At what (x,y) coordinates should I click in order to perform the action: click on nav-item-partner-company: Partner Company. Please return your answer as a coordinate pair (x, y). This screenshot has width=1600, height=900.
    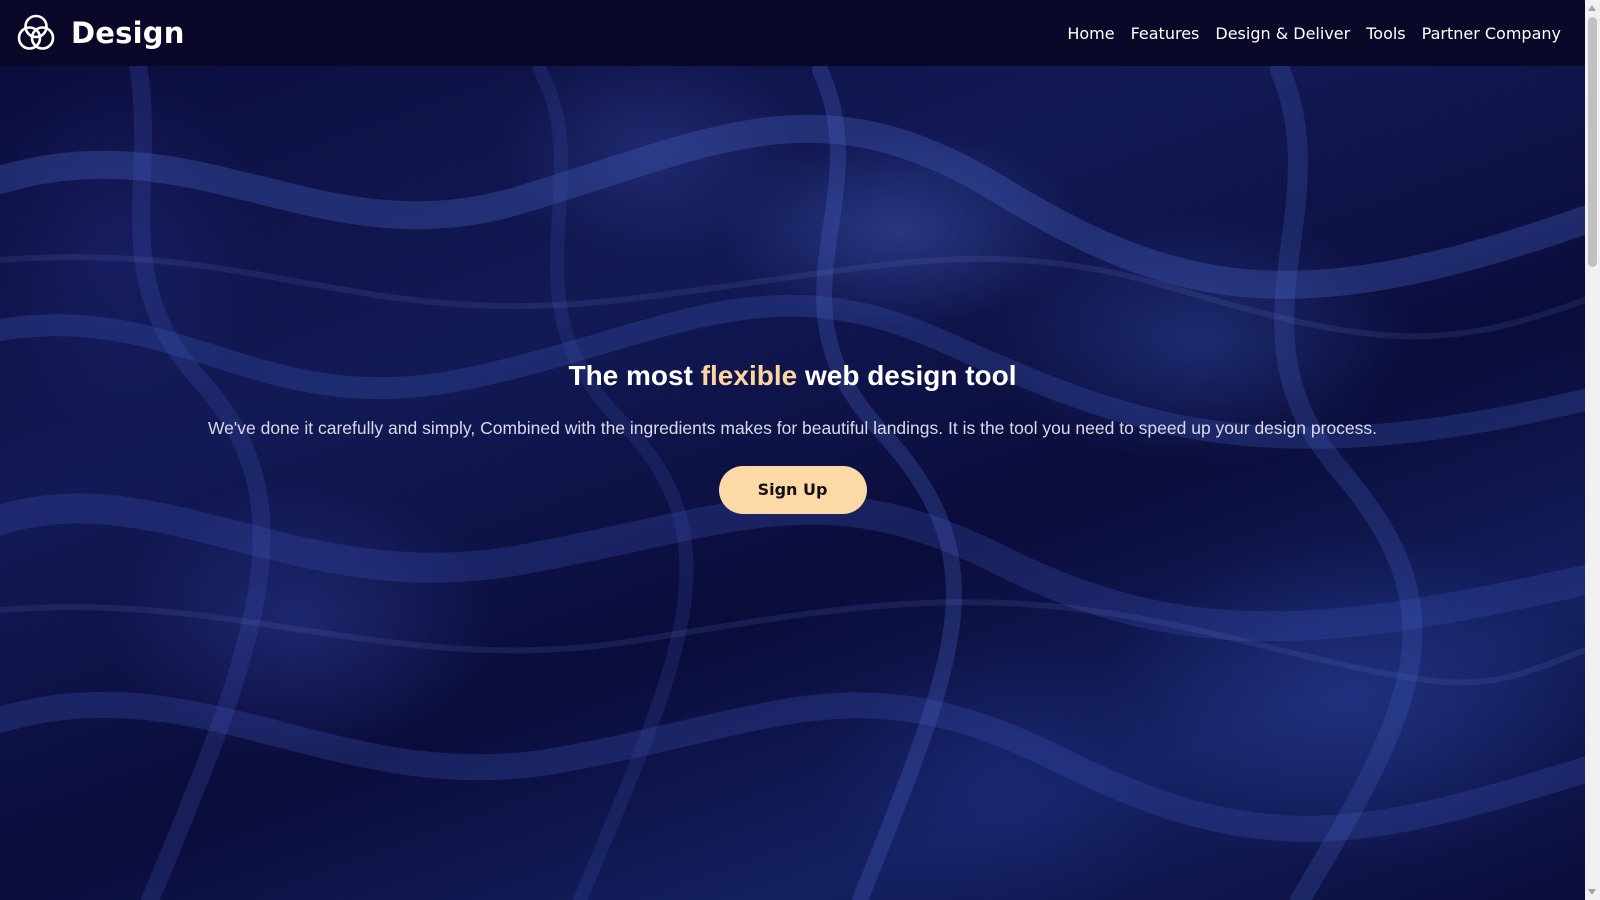
    Looking at the image, I should click on (1491, 33).